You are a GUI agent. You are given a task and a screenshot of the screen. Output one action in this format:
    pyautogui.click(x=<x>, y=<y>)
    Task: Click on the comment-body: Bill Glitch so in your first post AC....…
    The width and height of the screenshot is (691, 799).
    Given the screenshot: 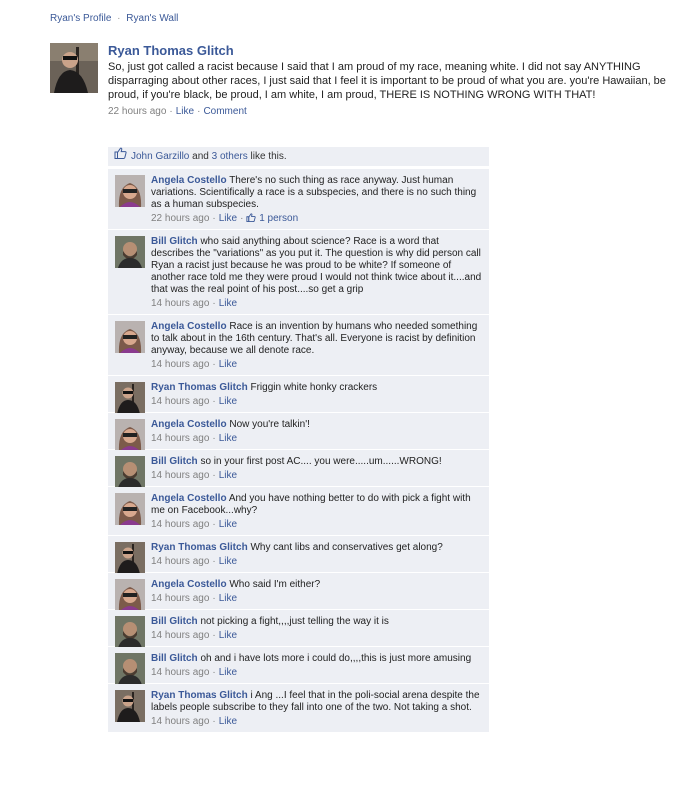 What is the action you would take?
    pyautogui.click(x=317, y=462)
    